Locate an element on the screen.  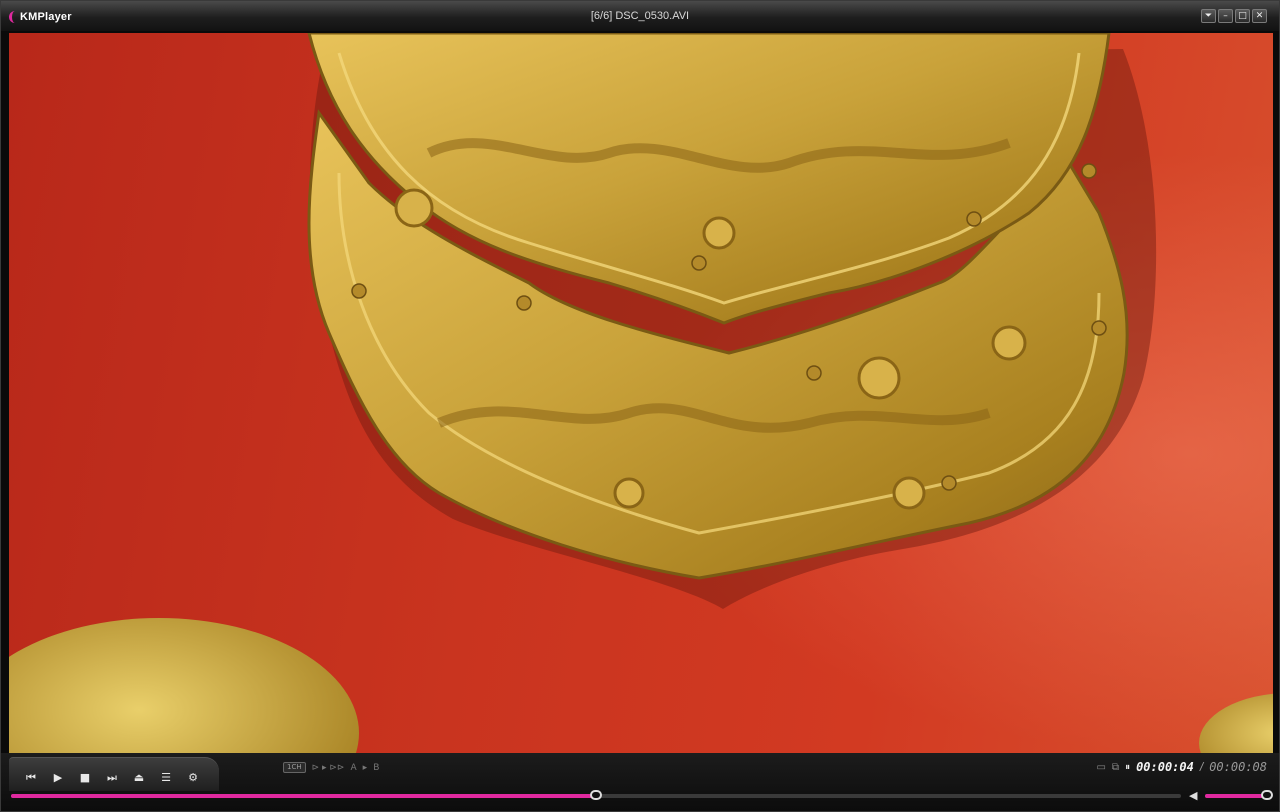
window-title: [6/6] DSC_0530.AVI is located at coordinates (640, 16).